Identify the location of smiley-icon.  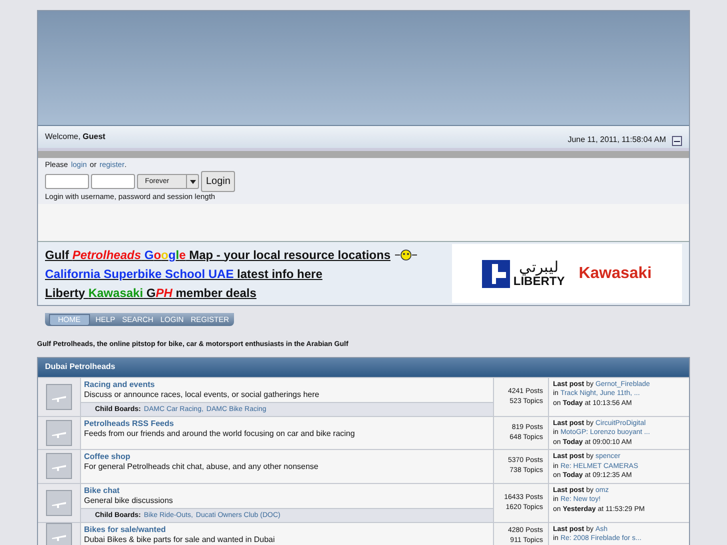
(406, 254).